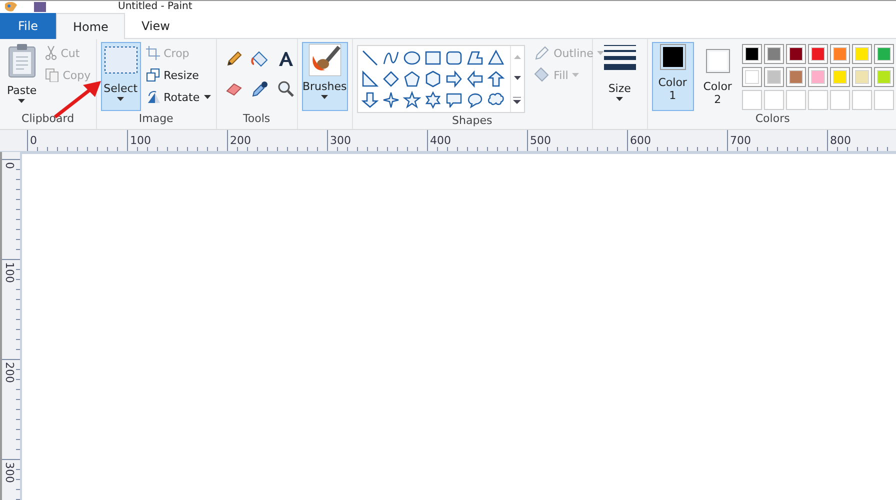  What do you see at coordinates (153, 97) in the screenshot?
I see `rotate-icon` at bounding box center [153, 97].